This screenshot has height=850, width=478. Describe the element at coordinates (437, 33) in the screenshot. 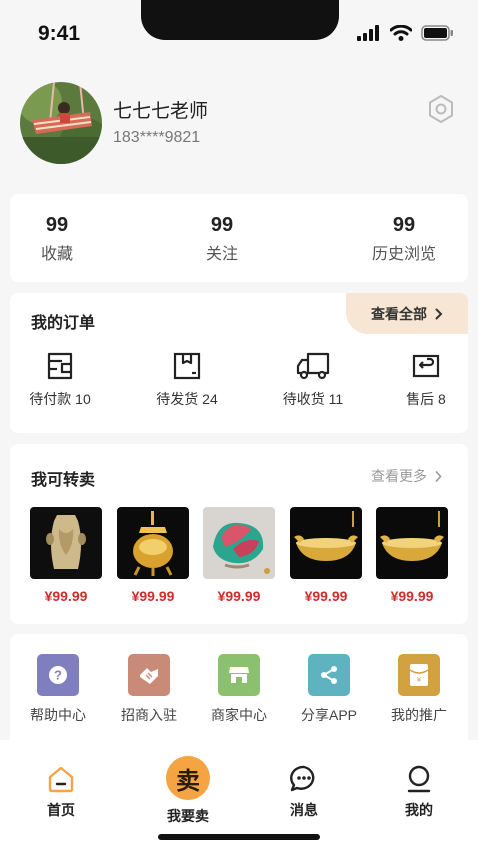

I see `battery-icon` at that location.